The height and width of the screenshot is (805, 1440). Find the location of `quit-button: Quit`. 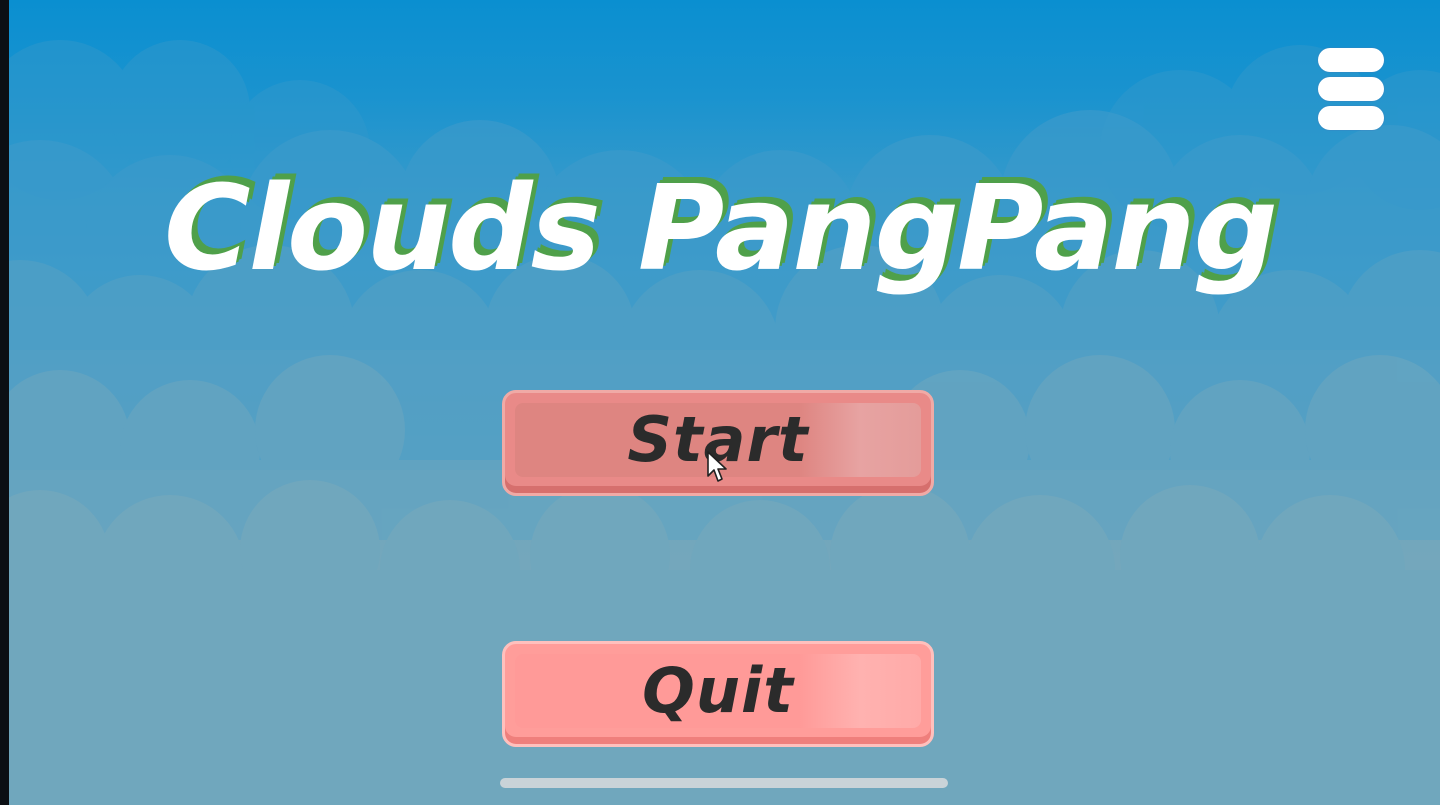

quit-button: Quit is located at coordinates (718, 694).